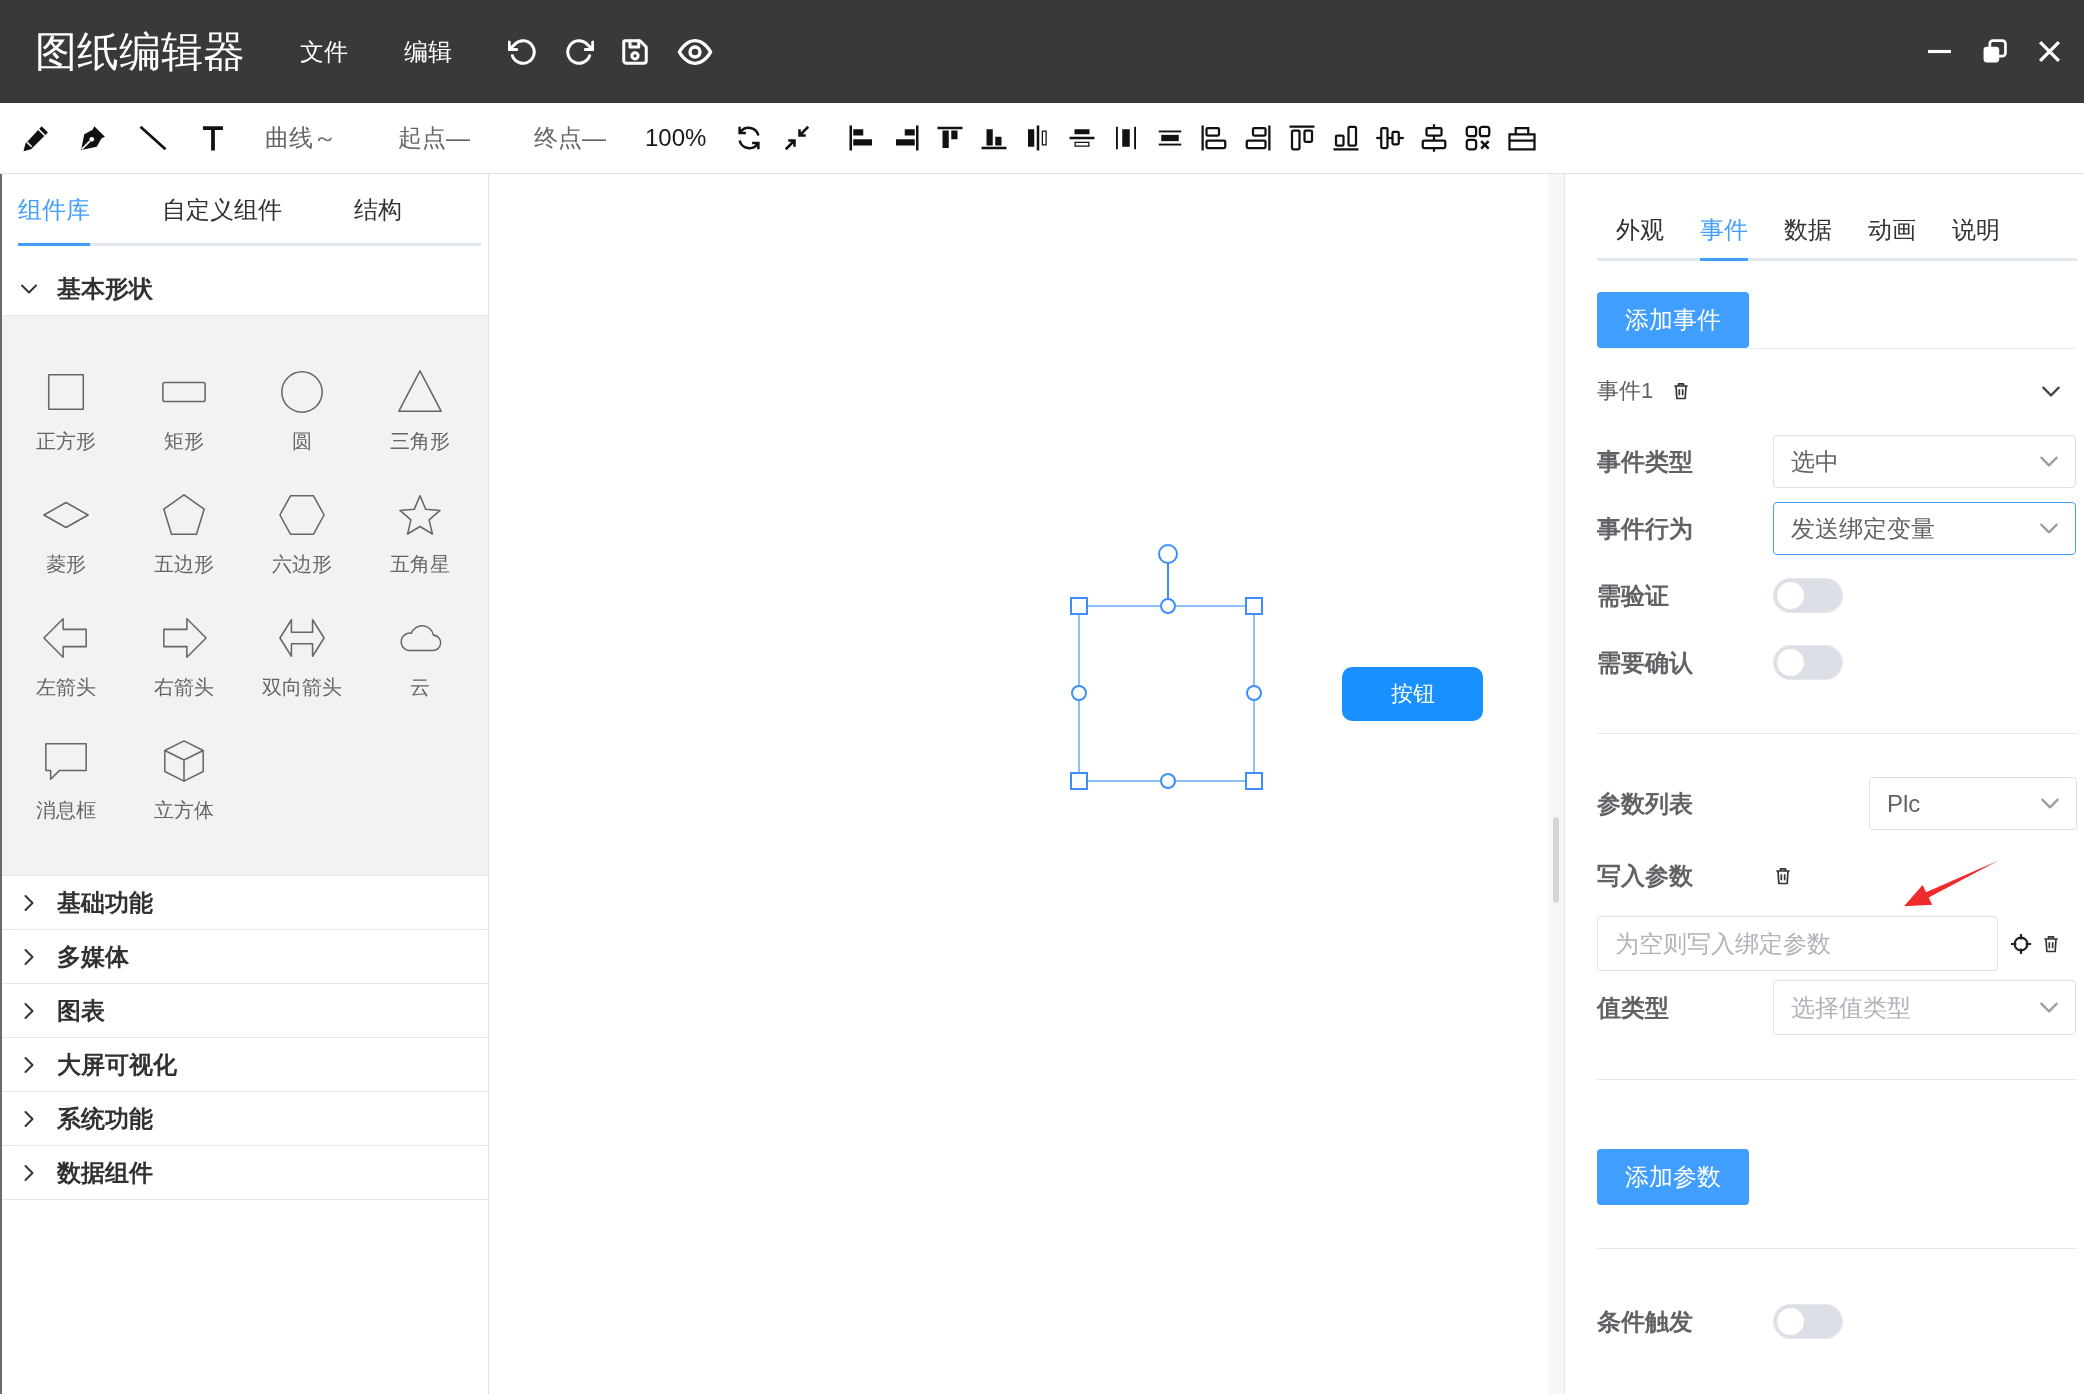  I want to click on align-right-outline-icon, so click(1258, 138).